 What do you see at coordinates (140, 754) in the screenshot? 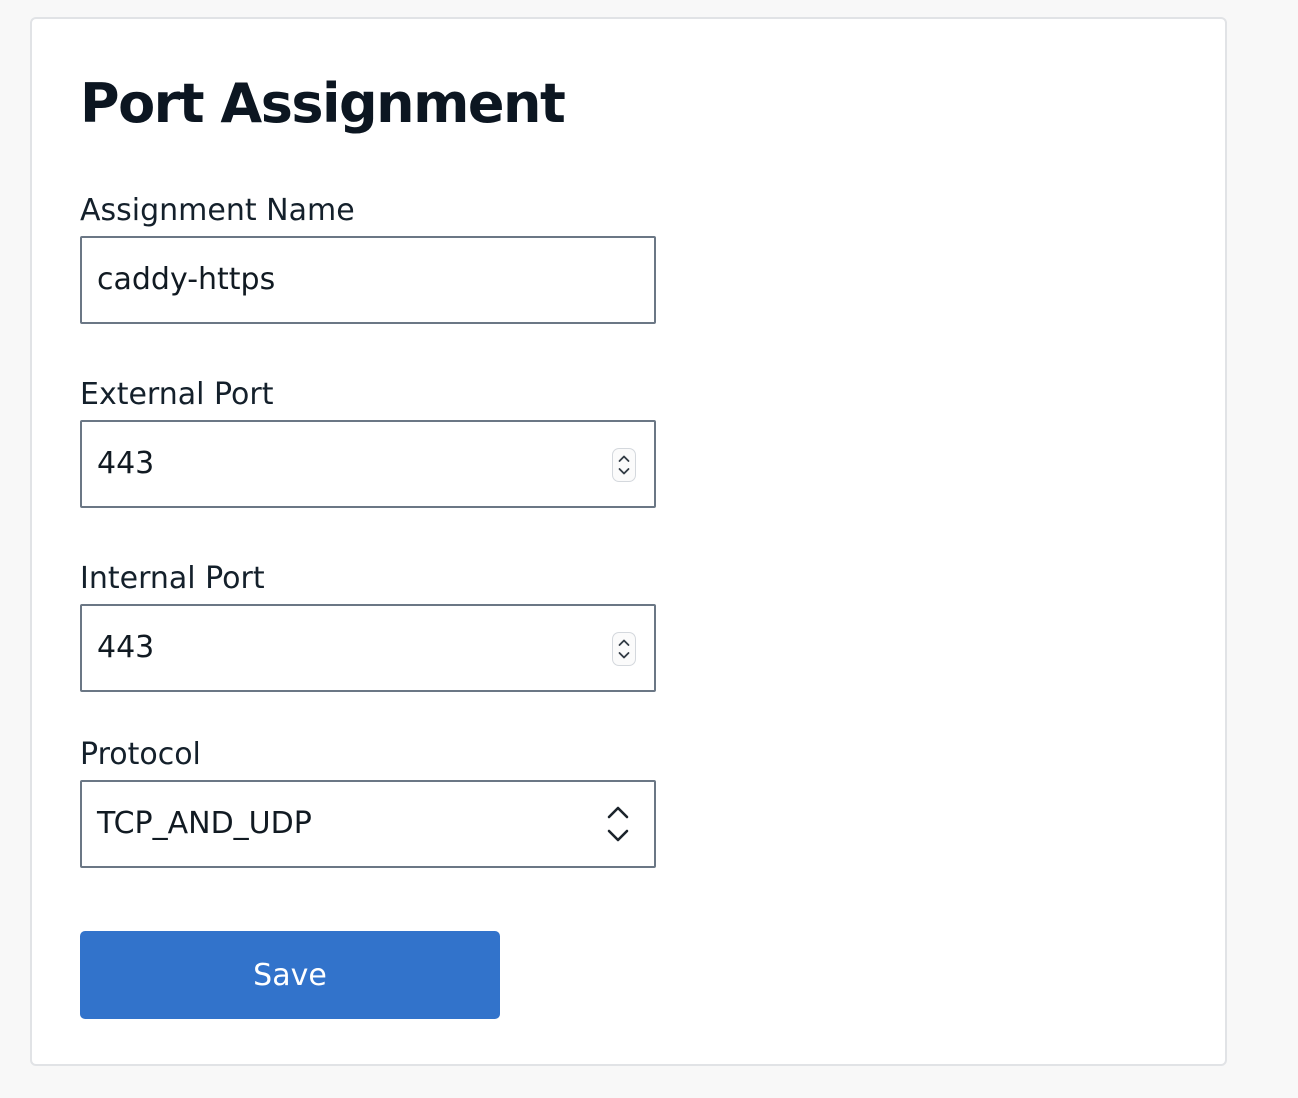
I see `protocol-label: Protocol` at bounding box center [140, 754].